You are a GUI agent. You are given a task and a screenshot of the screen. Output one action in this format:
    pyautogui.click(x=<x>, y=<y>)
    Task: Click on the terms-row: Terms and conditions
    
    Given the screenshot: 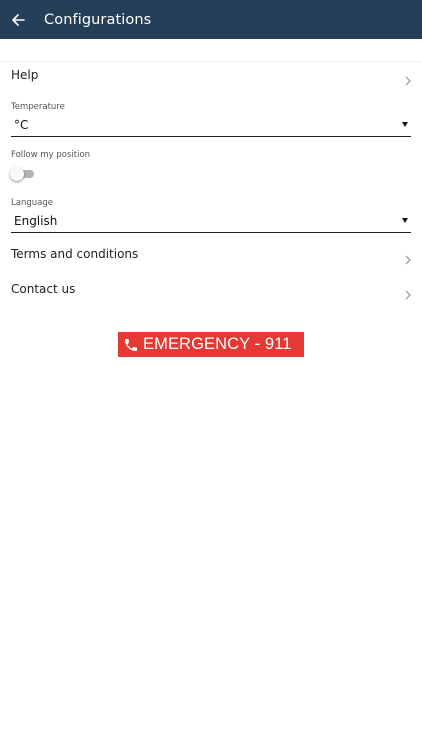 What is the action you would take?
    pyautogui.click(x=211, y=262)
    